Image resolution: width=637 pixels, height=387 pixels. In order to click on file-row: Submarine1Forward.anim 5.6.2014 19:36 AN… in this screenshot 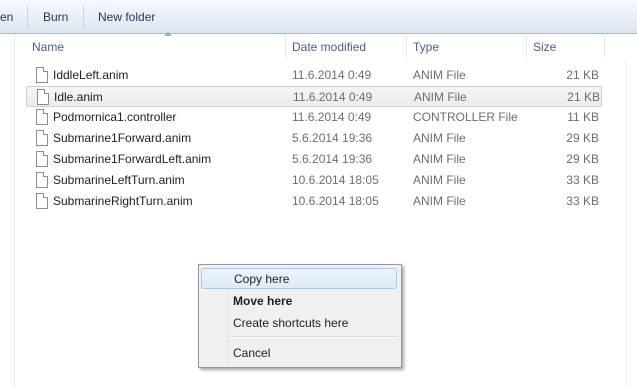, I will do `click(314, 138)`.